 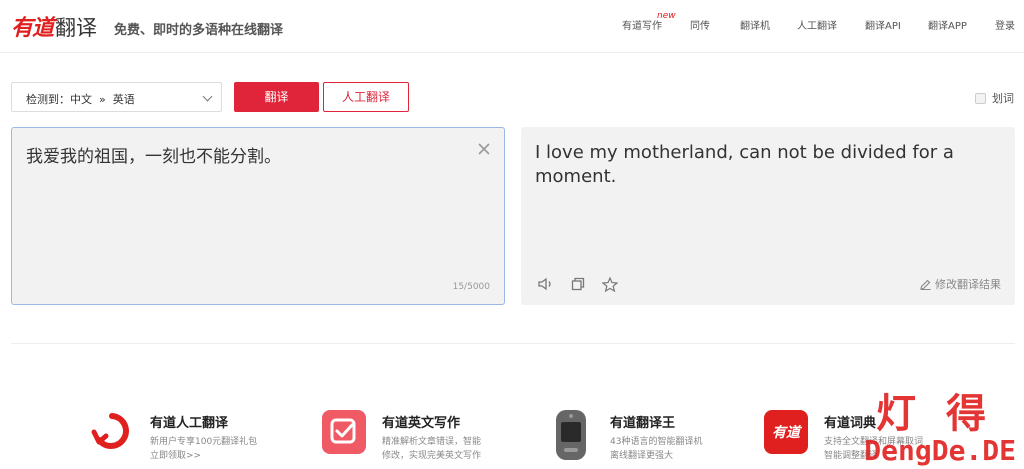 What do you see at coordinates (189, 423) in the screenshot?
I see `product-title: 有道人工翻译` at bounding box center [189, 423].